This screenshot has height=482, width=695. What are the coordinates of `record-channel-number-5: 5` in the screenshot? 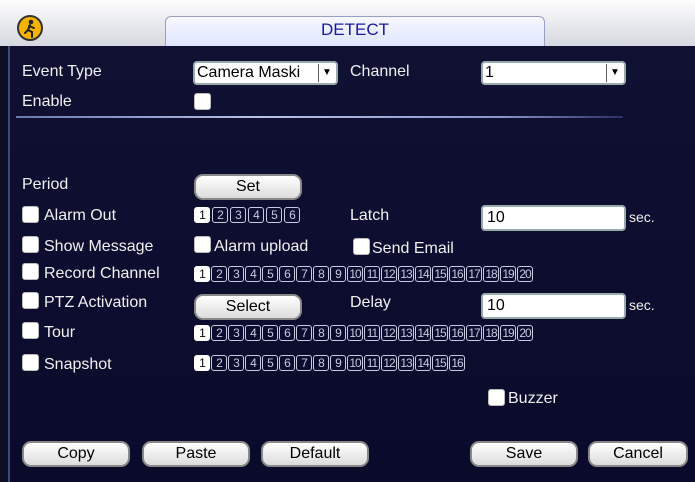 It's located at (270, 274).